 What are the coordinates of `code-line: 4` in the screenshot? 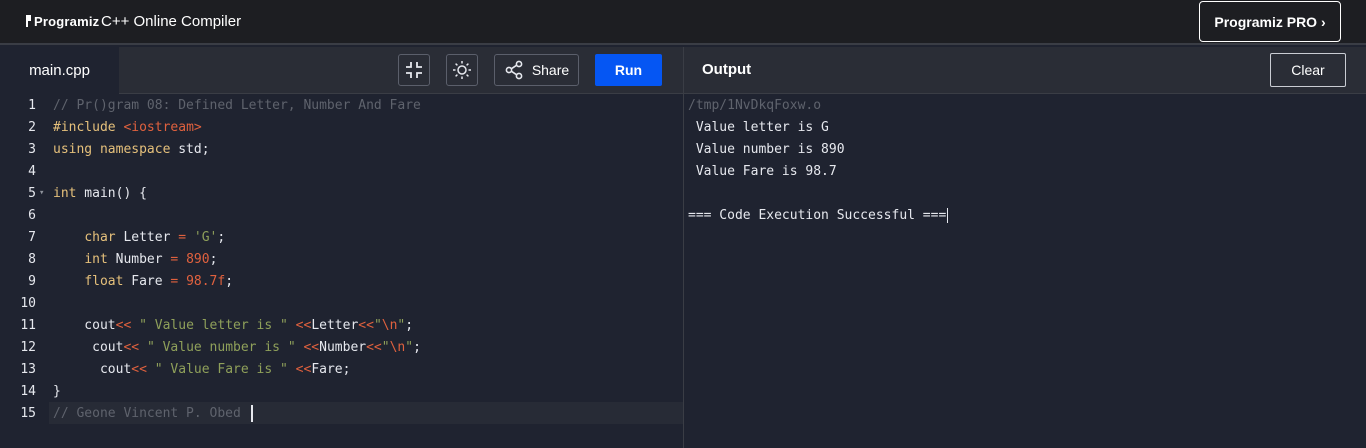 It's located at (341, 171).